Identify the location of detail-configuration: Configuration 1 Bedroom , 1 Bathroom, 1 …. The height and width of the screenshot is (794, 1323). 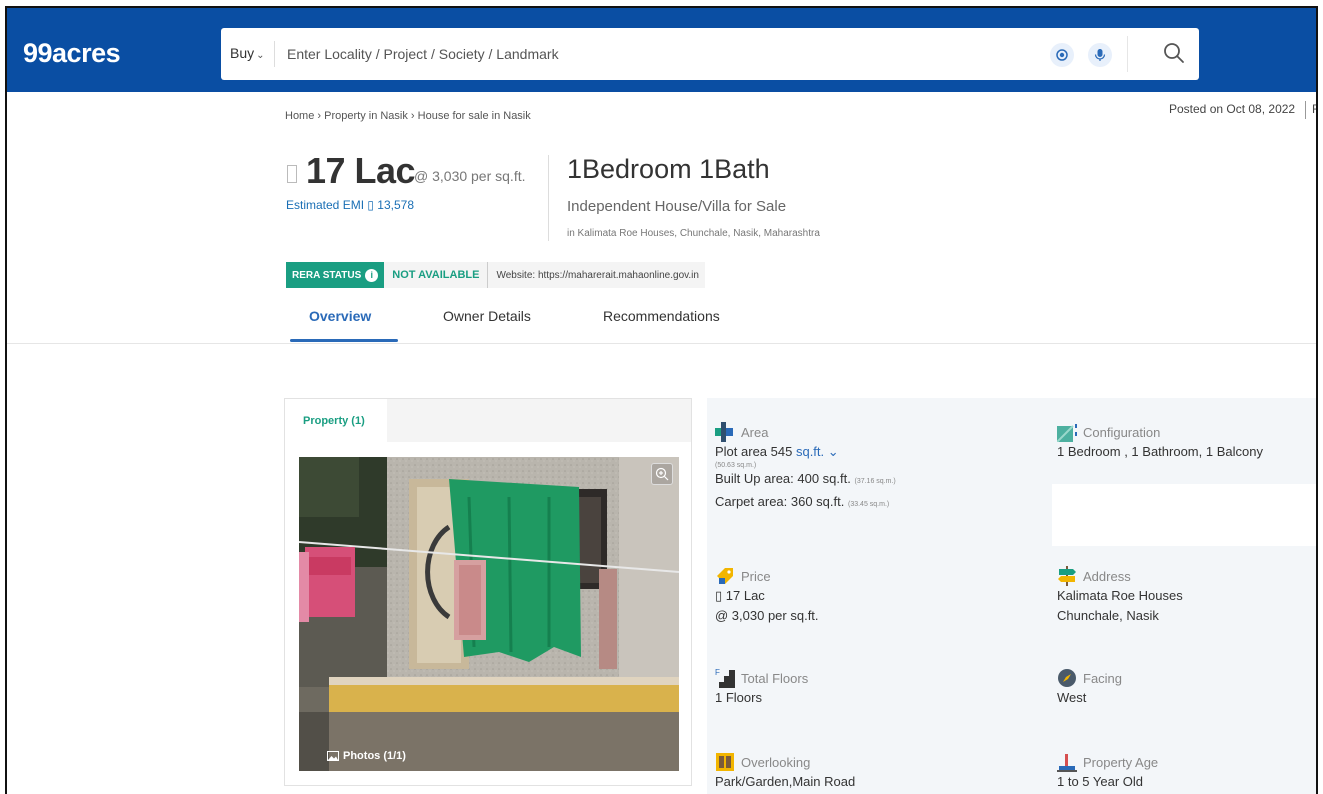
(1159, 442).